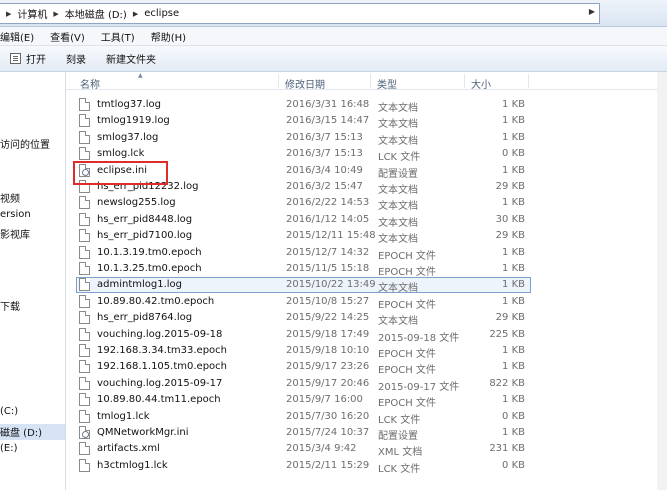  I want to click on sort-arrow-icon: ▲, so click(140, 75).